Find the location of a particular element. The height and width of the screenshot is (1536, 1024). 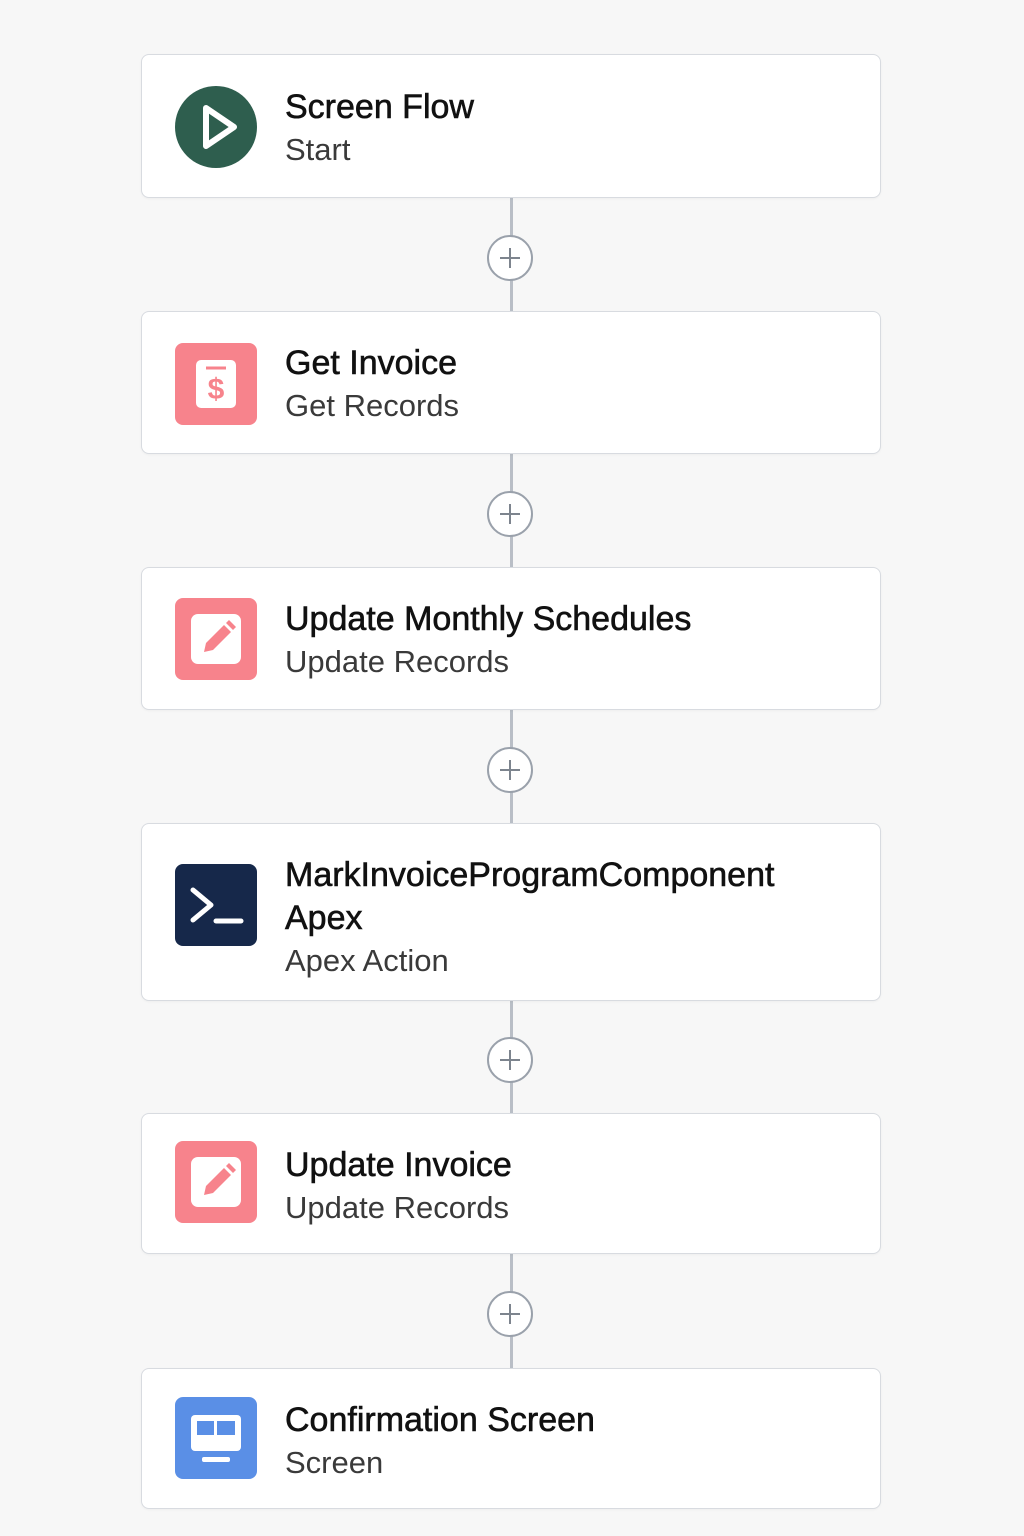

node-type-label: Apex Action is located at coordinates (367, 960).